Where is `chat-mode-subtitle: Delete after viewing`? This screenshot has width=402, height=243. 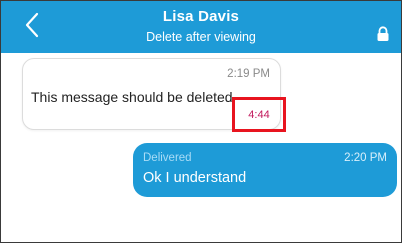
chat-mode-subtitle: Delete after viewing is located at coordinates (201, 37).